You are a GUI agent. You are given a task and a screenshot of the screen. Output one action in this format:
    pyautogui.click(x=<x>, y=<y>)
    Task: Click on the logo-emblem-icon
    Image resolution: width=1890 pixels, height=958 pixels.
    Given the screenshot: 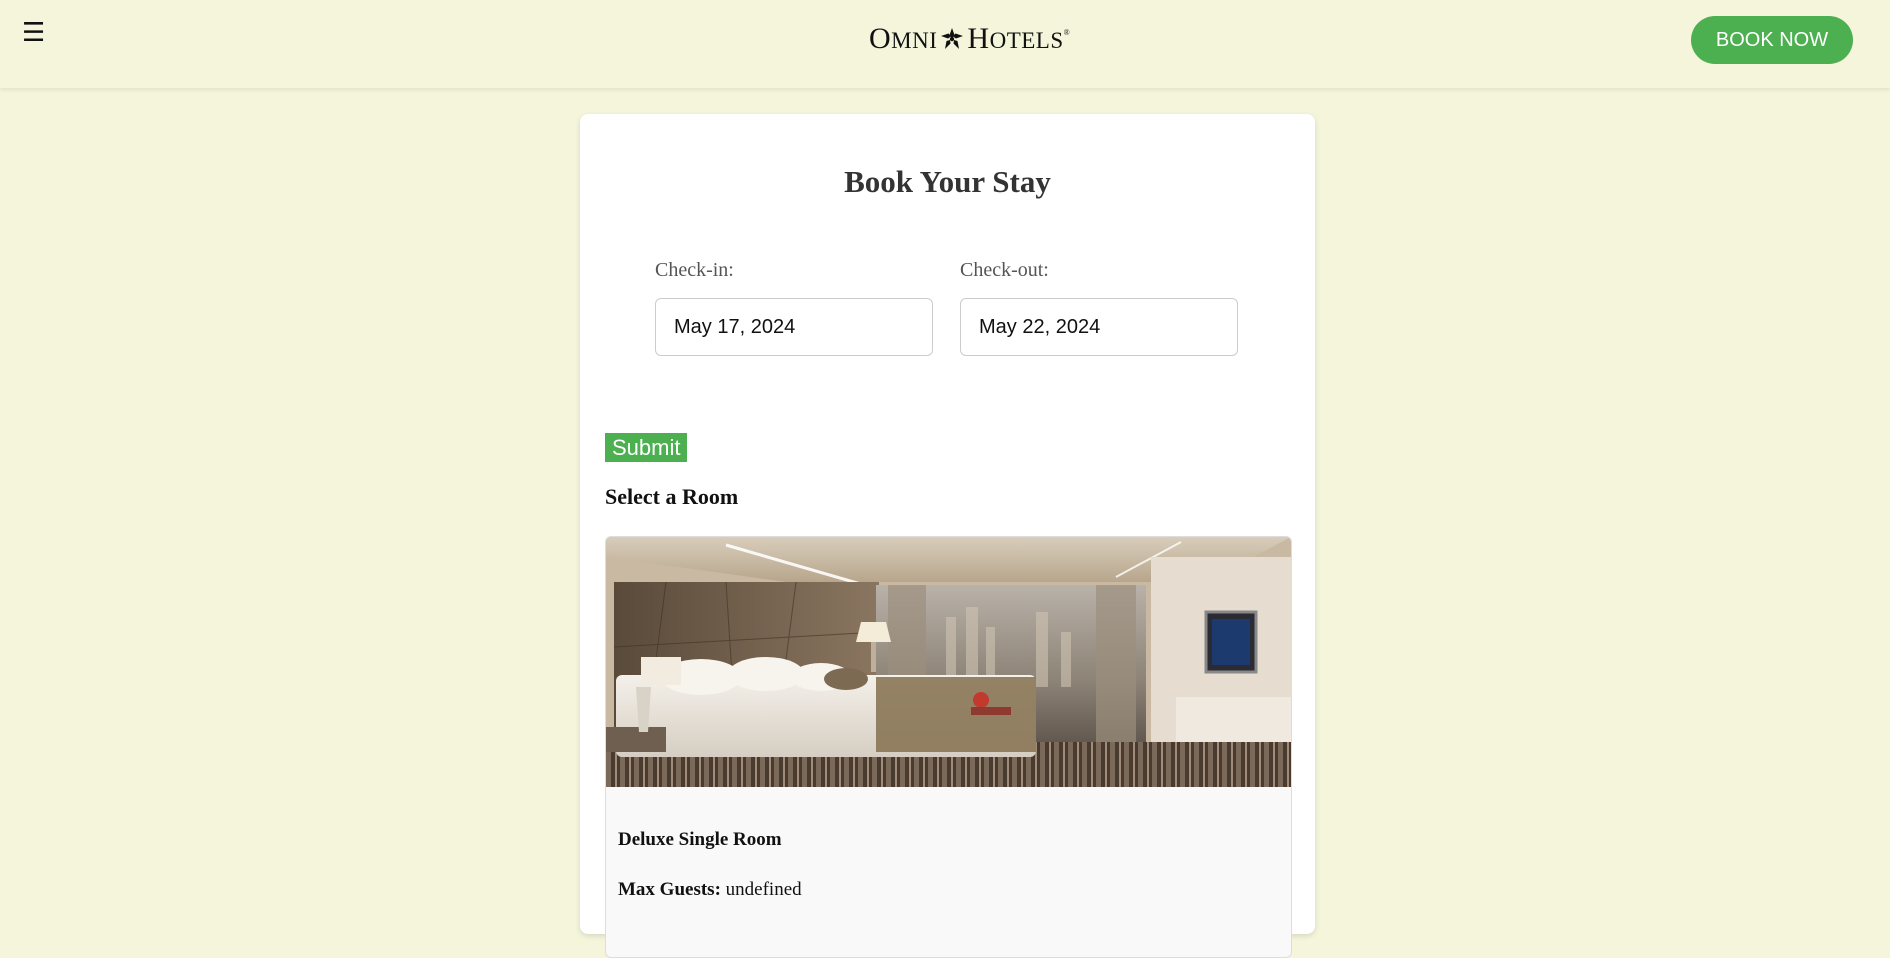 What is the action you would take?
    pyautogui.click(x=952, y=38)
    